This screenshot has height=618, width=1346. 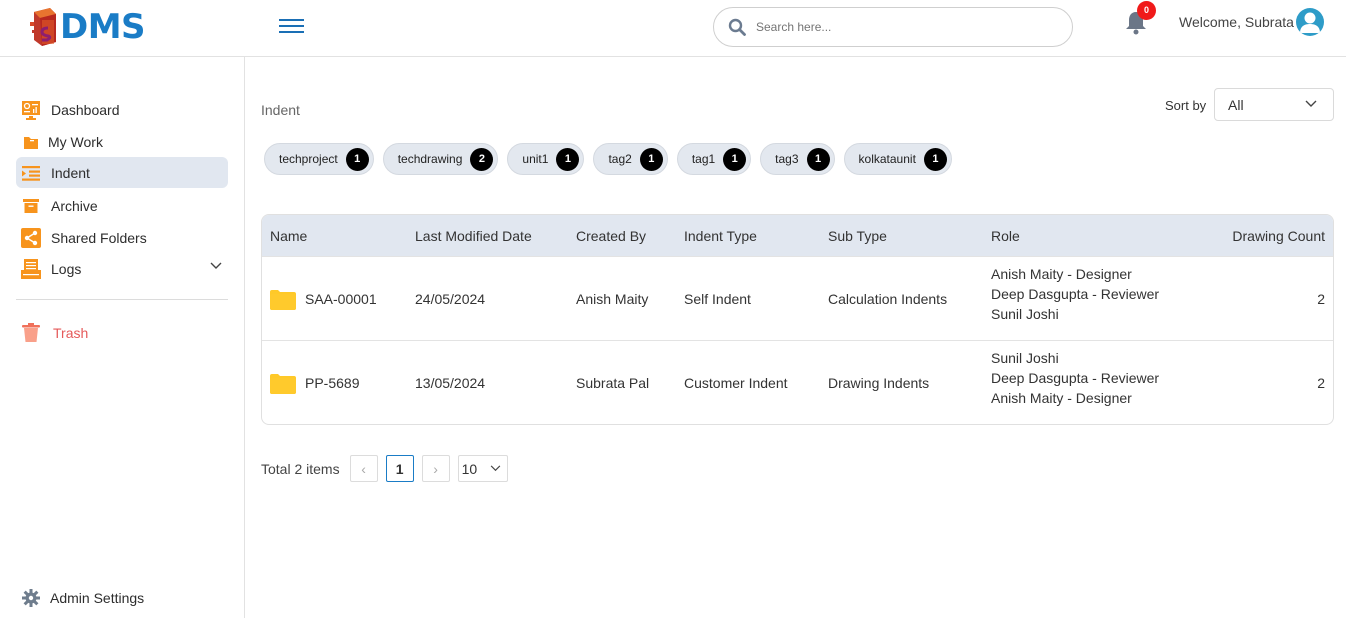 I want to click on column-header-last-modified: Last Modified Date, so click(x=473, y=236).